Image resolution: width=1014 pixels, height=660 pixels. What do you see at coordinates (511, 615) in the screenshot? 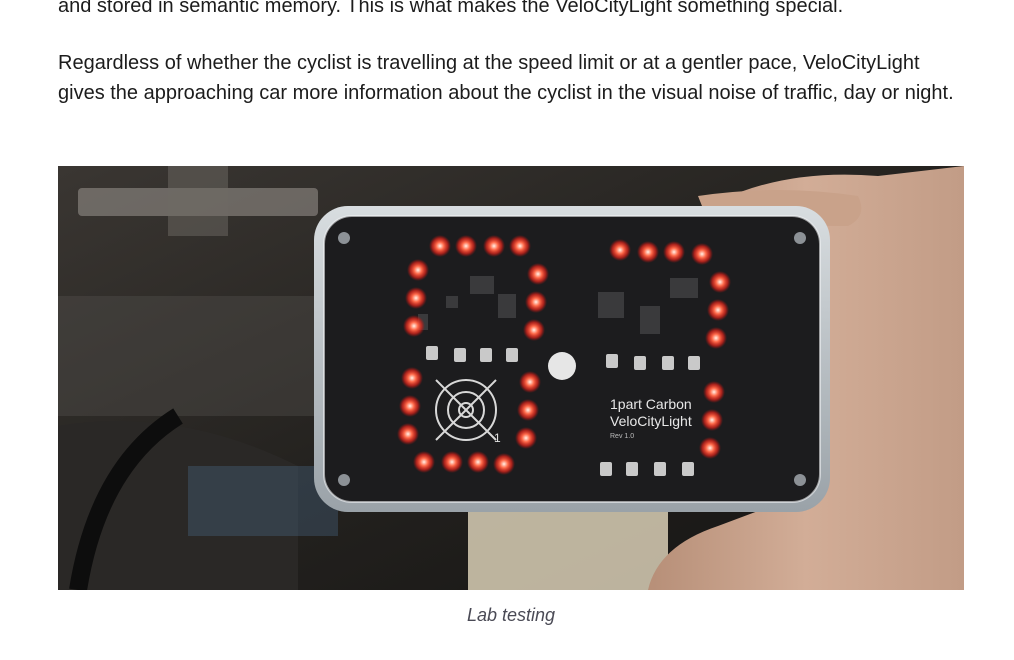
I see `figure-caption: Lab testing` at bounding box center [511, 615].